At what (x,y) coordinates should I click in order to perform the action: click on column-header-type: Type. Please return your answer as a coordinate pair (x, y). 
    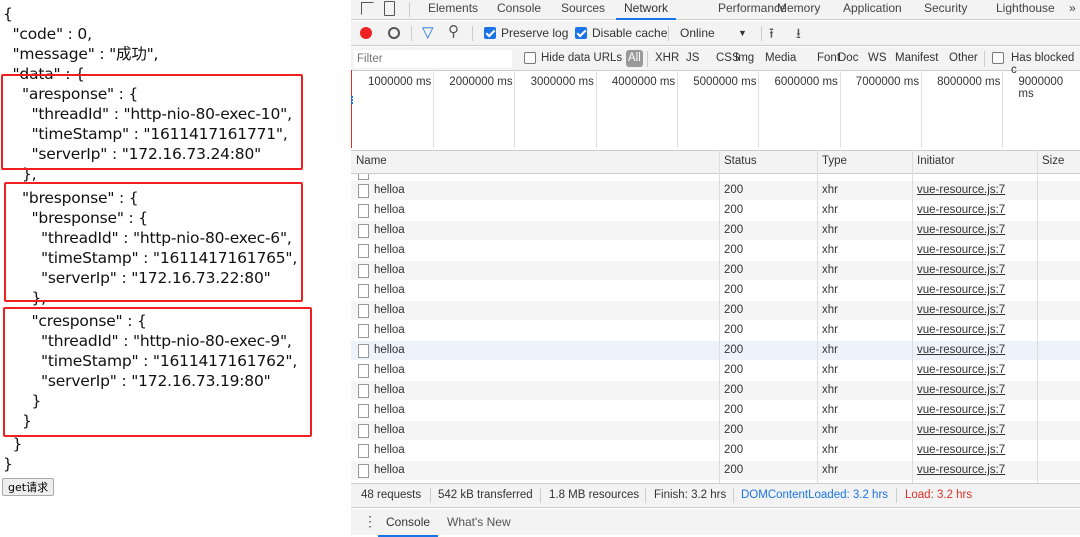
    Looking at the image, I should click on (834, 161).